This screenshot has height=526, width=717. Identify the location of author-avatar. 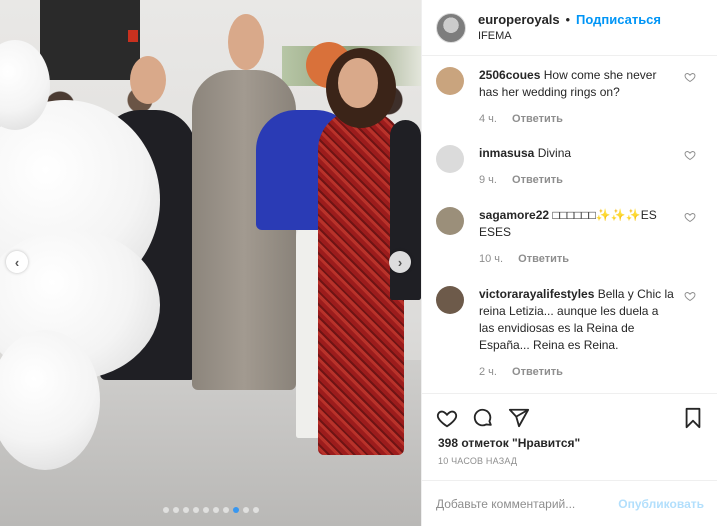
(451, 27).